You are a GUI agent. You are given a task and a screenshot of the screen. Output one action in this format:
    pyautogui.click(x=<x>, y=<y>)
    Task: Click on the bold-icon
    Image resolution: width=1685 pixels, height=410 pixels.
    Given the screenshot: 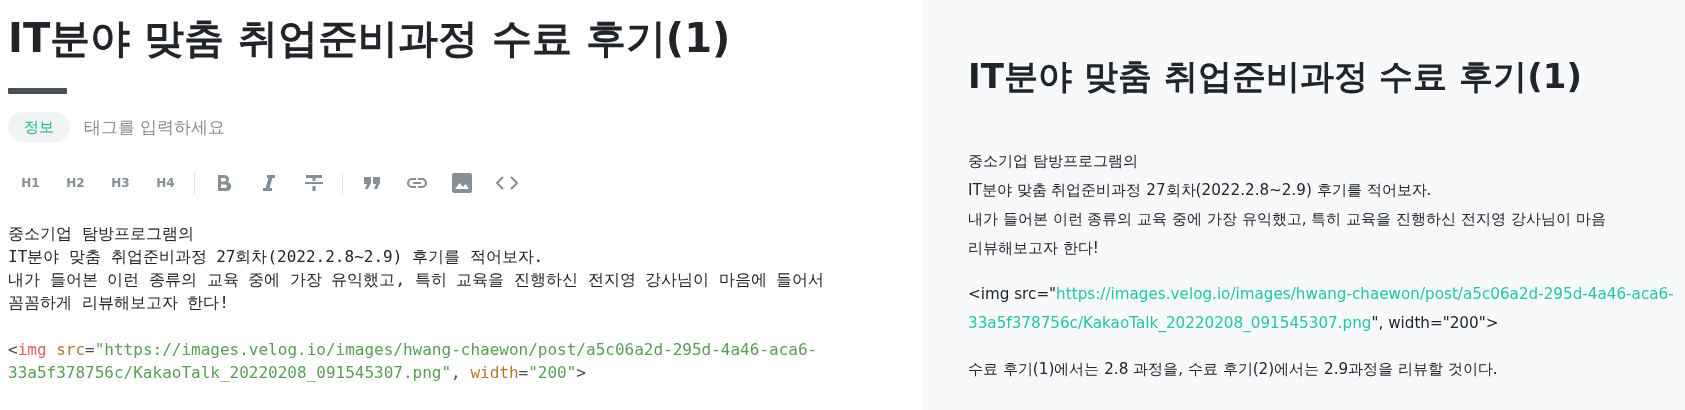 What is the action you would take?
    pyautogui.click(x=223, y=183)
    